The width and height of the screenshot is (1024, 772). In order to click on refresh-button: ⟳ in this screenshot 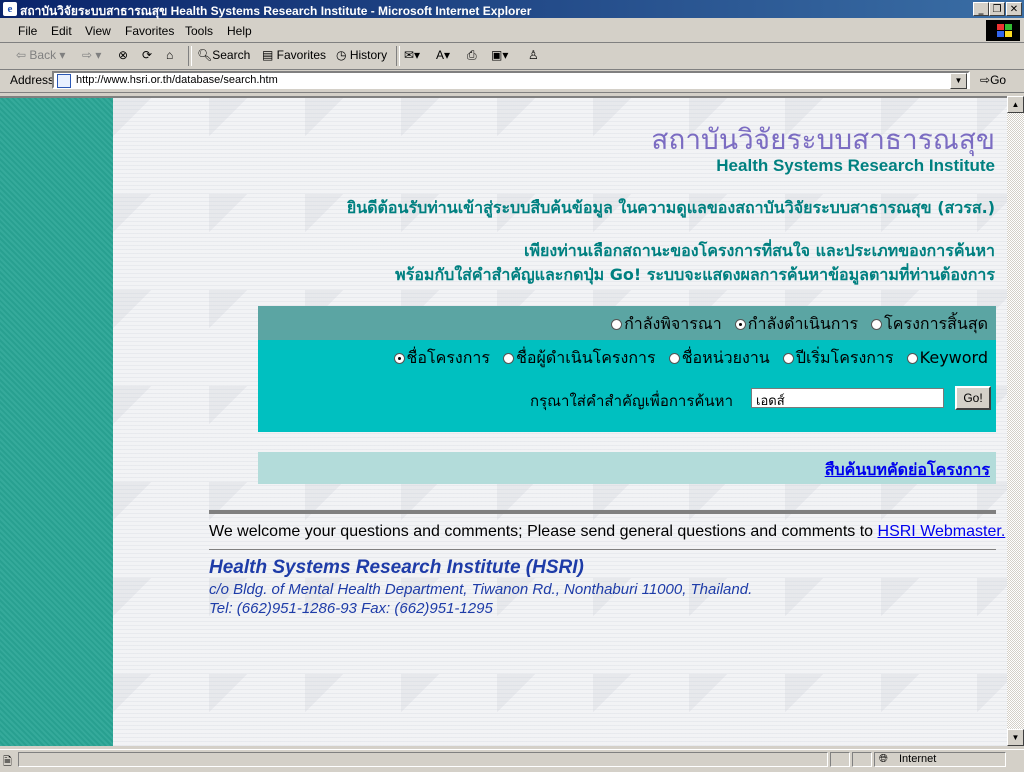, I will do `click(147, 55)`.